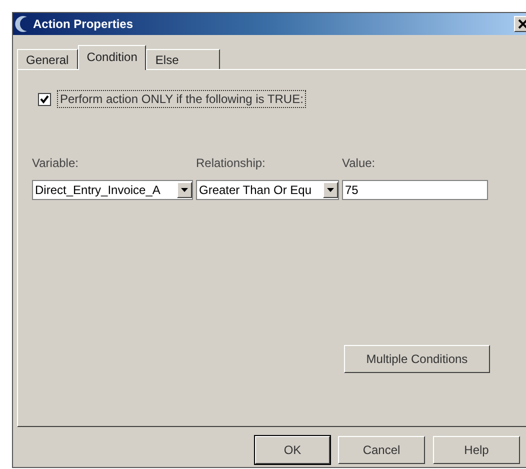 The height and width of the screenshot is (469, 526). I want to click on tab: General, so click(47, 59).